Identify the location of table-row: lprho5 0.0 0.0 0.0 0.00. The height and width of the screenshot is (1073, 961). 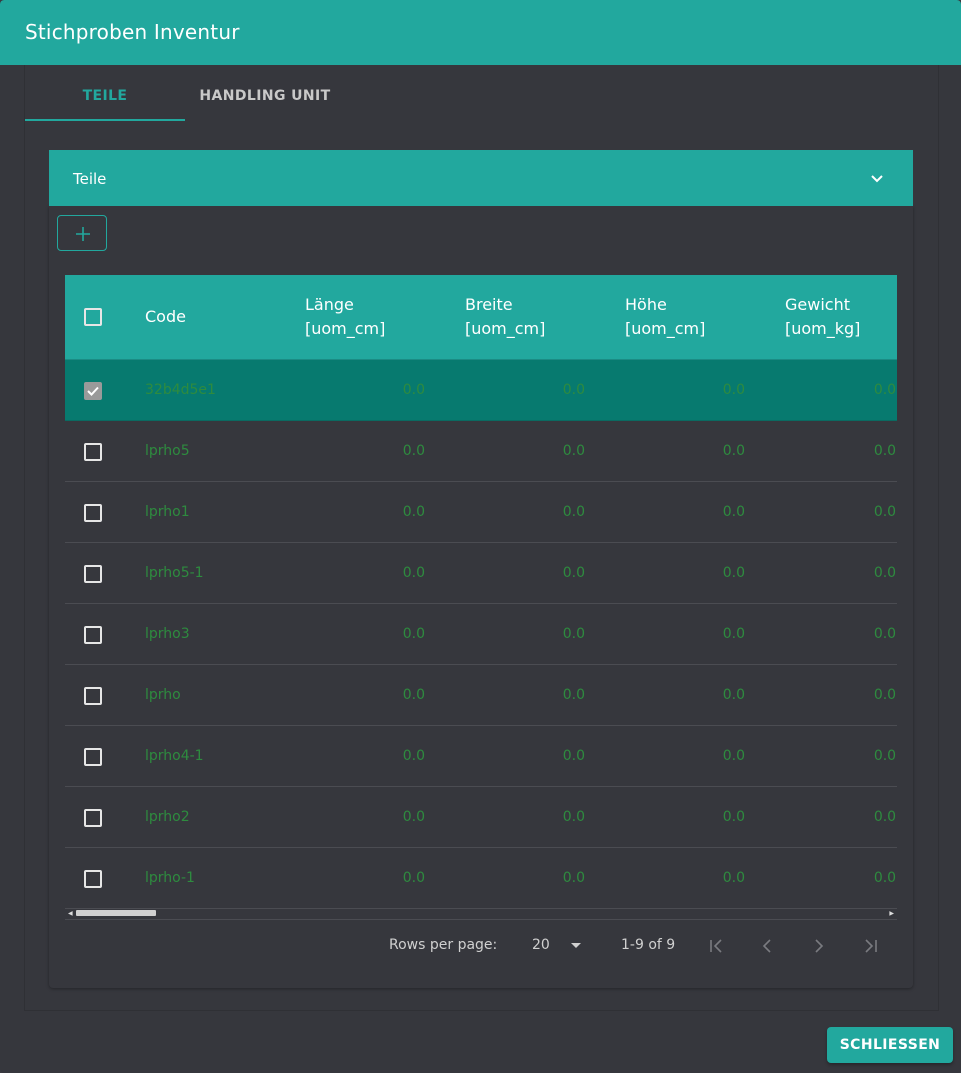
(481, 451).